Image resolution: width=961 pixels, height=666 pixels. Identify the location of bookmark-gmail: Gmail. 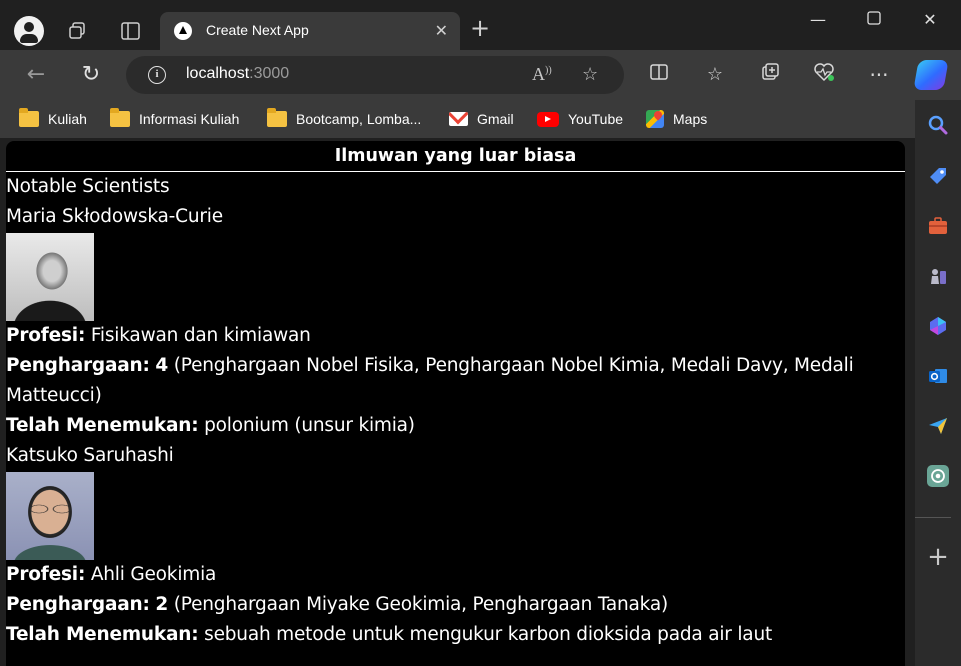
(481, 119).